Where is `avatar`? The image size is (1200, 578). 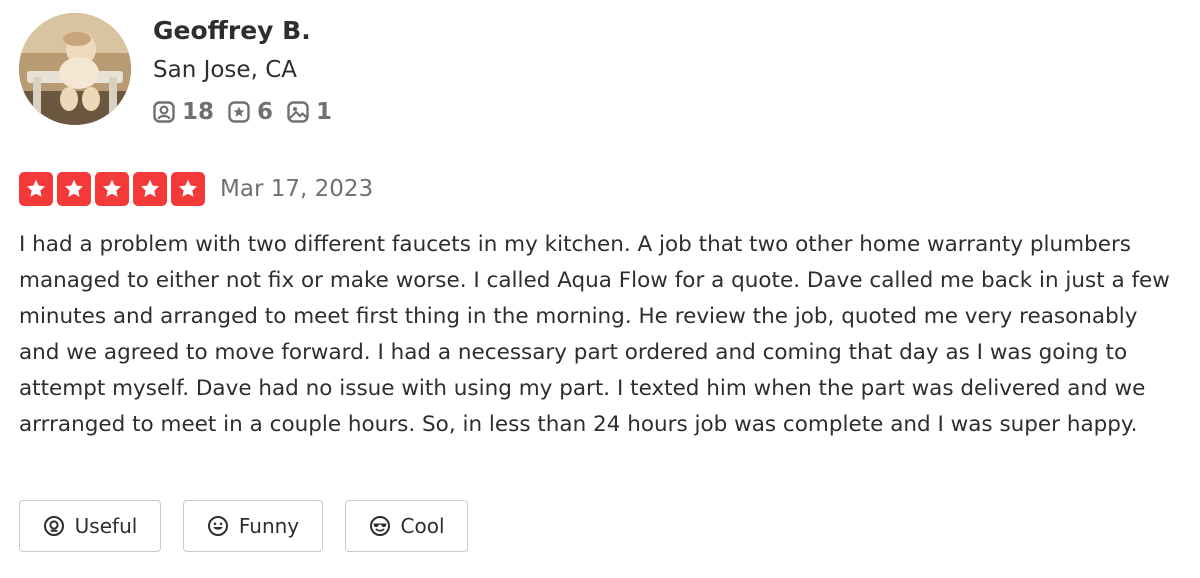
avatar is located at coordinates (75, 69).